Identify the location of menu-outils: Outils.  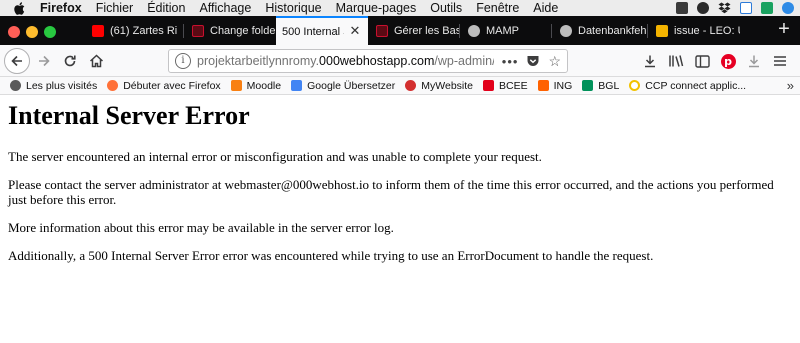
(446, 8).